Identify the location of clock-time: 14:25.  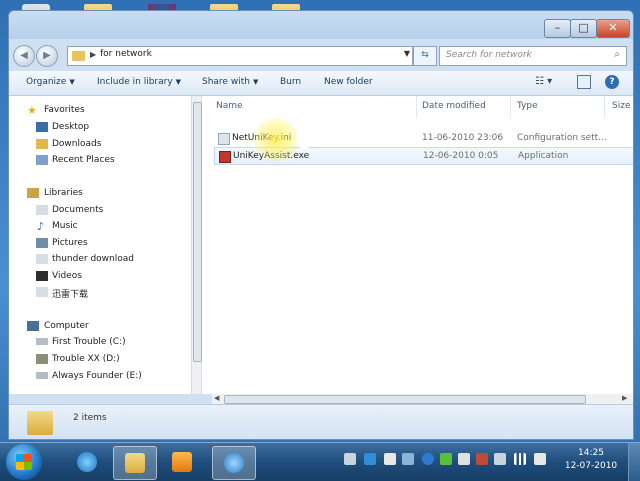
(591, 453).